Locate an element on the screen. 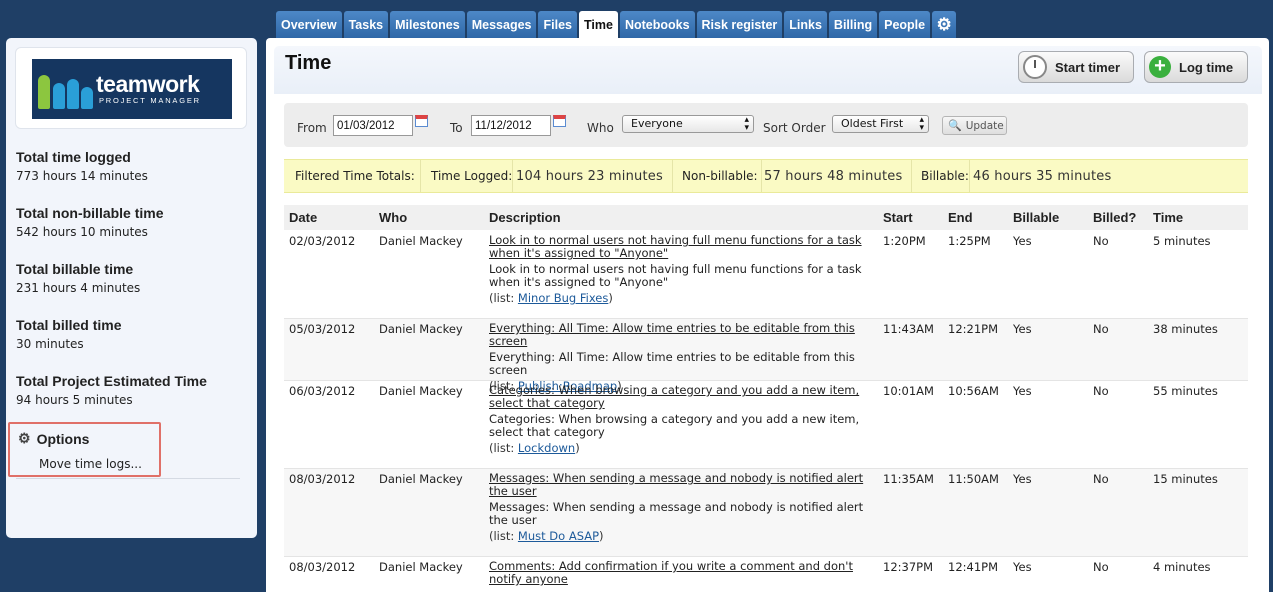  stat-value: 542 hours 10 minutes is located at coordinates (82, 232).